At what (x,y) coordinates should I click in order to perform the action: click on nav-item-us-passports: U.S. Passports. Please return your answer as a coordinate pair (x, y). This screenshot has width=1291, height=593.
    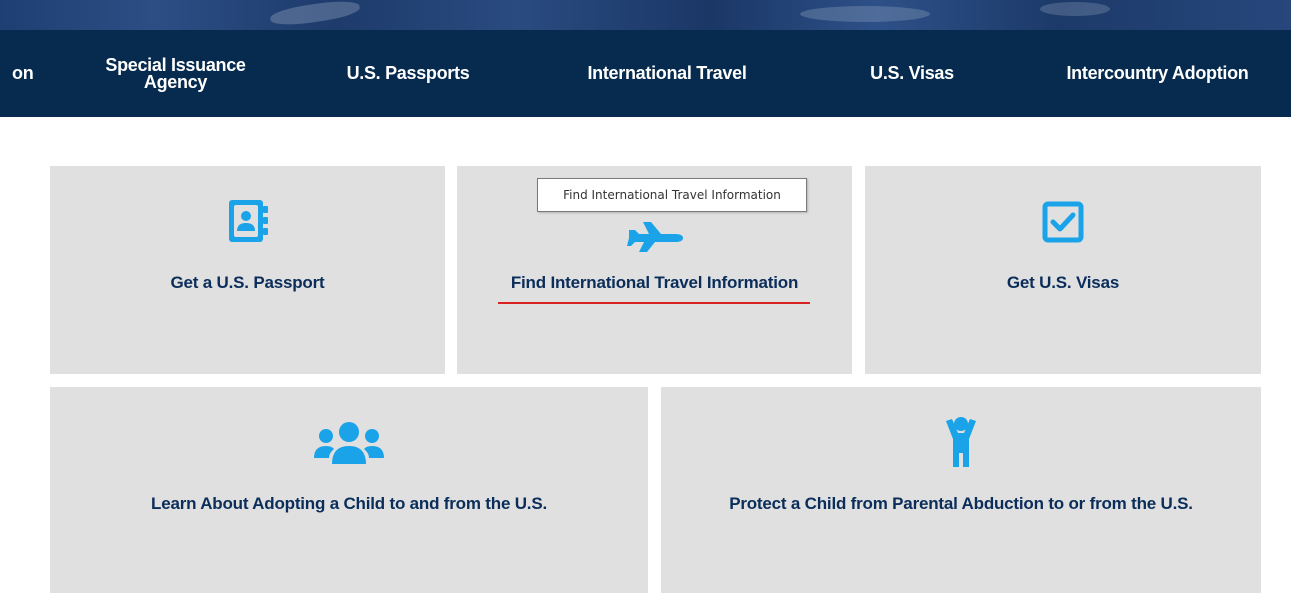
    Looking at the image, I should click on (408, 73).